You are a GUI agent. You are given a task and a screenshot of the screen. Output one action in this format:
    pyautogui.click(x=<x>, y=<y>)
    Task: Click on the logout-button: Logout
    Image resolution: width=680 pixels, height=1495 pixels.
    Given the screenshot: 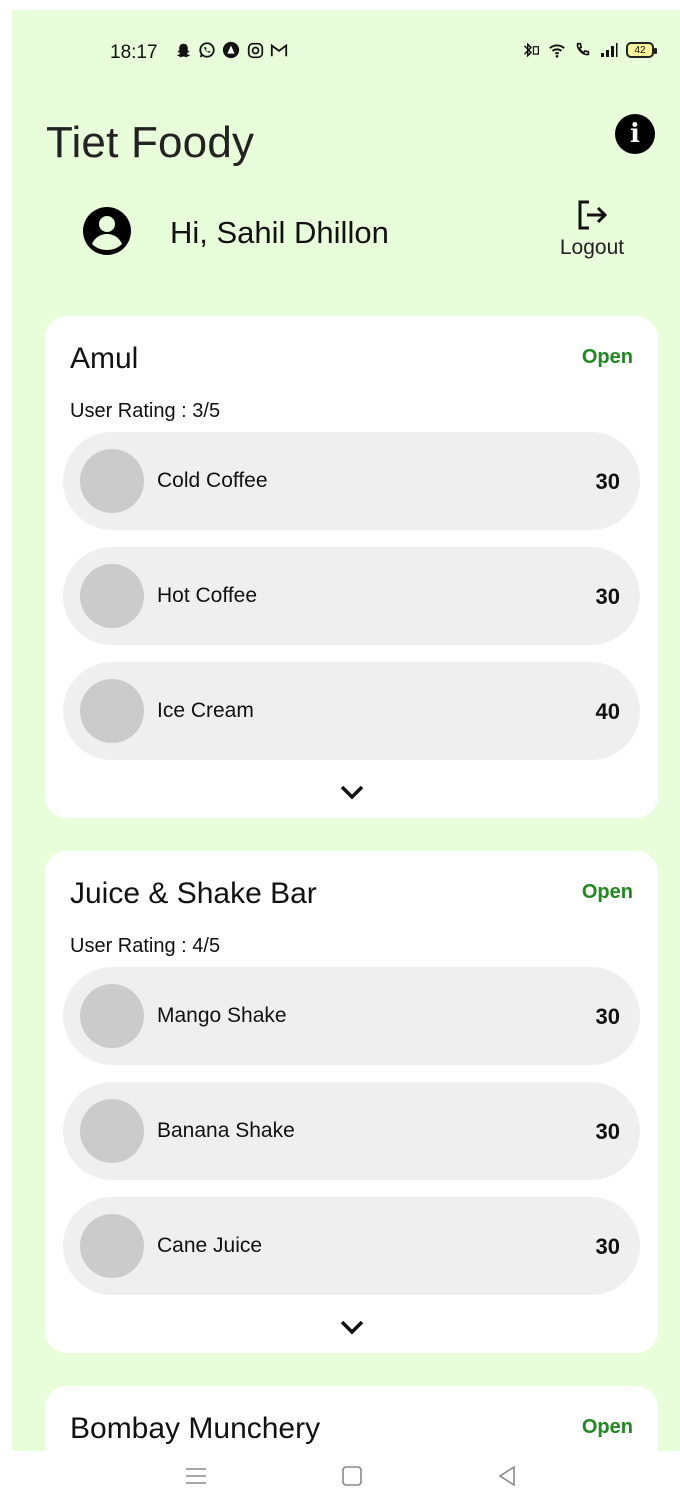 What is the action you would take?
    pyautogui.click(x=592, y=229)
    